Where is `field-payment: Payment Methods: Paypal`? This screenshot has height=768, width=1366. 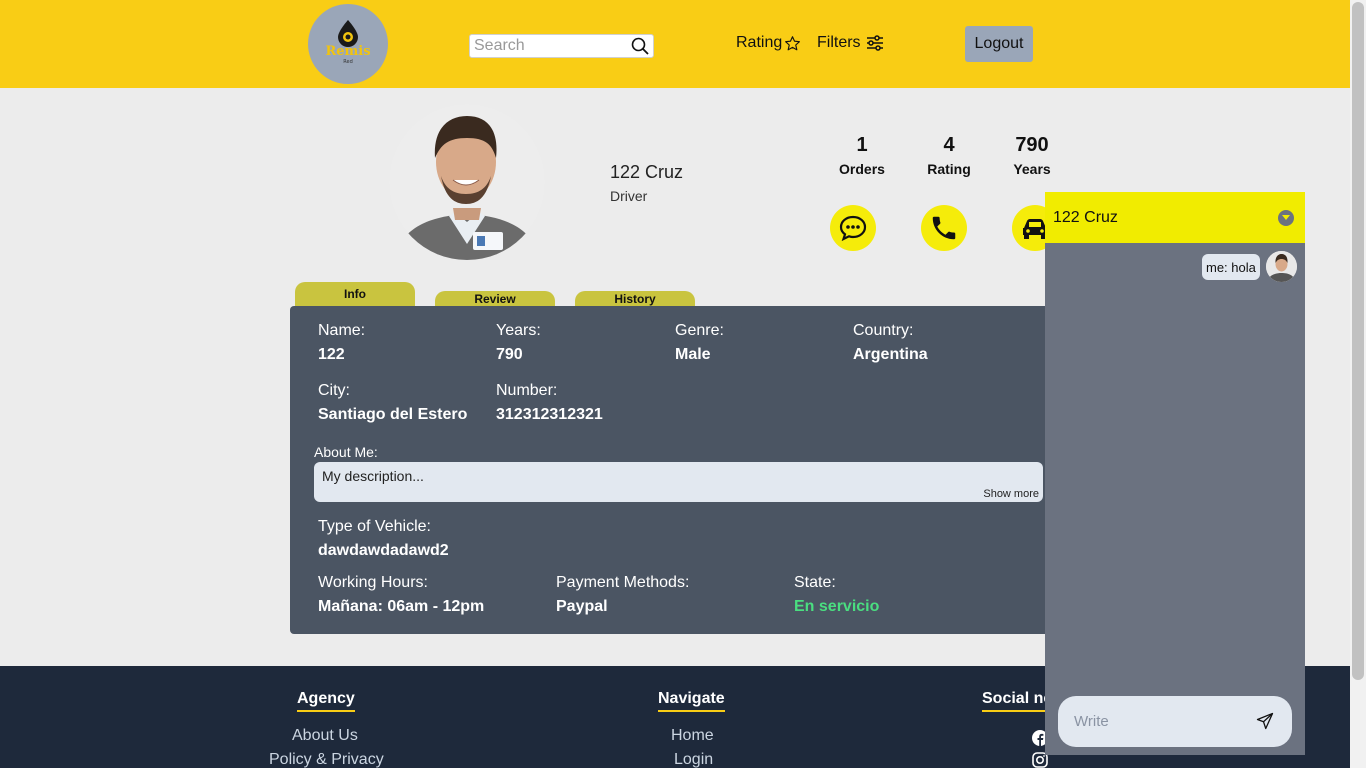 field-payment: Payment Methods: Paypal is located at coordinates (622, 595).